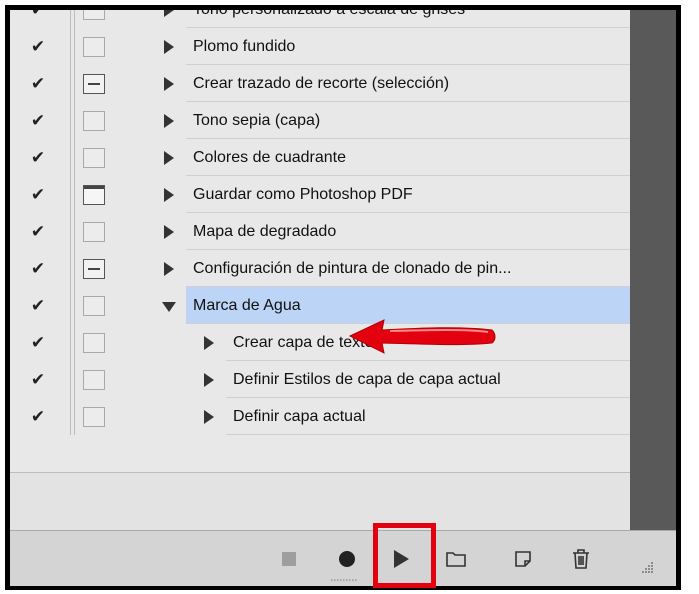 This screenshot has width=699, height=594. What do you see at coordinates (653, 270) in the screenshot?
I see `panel-scroll-area` at bounding box center [653, 270].